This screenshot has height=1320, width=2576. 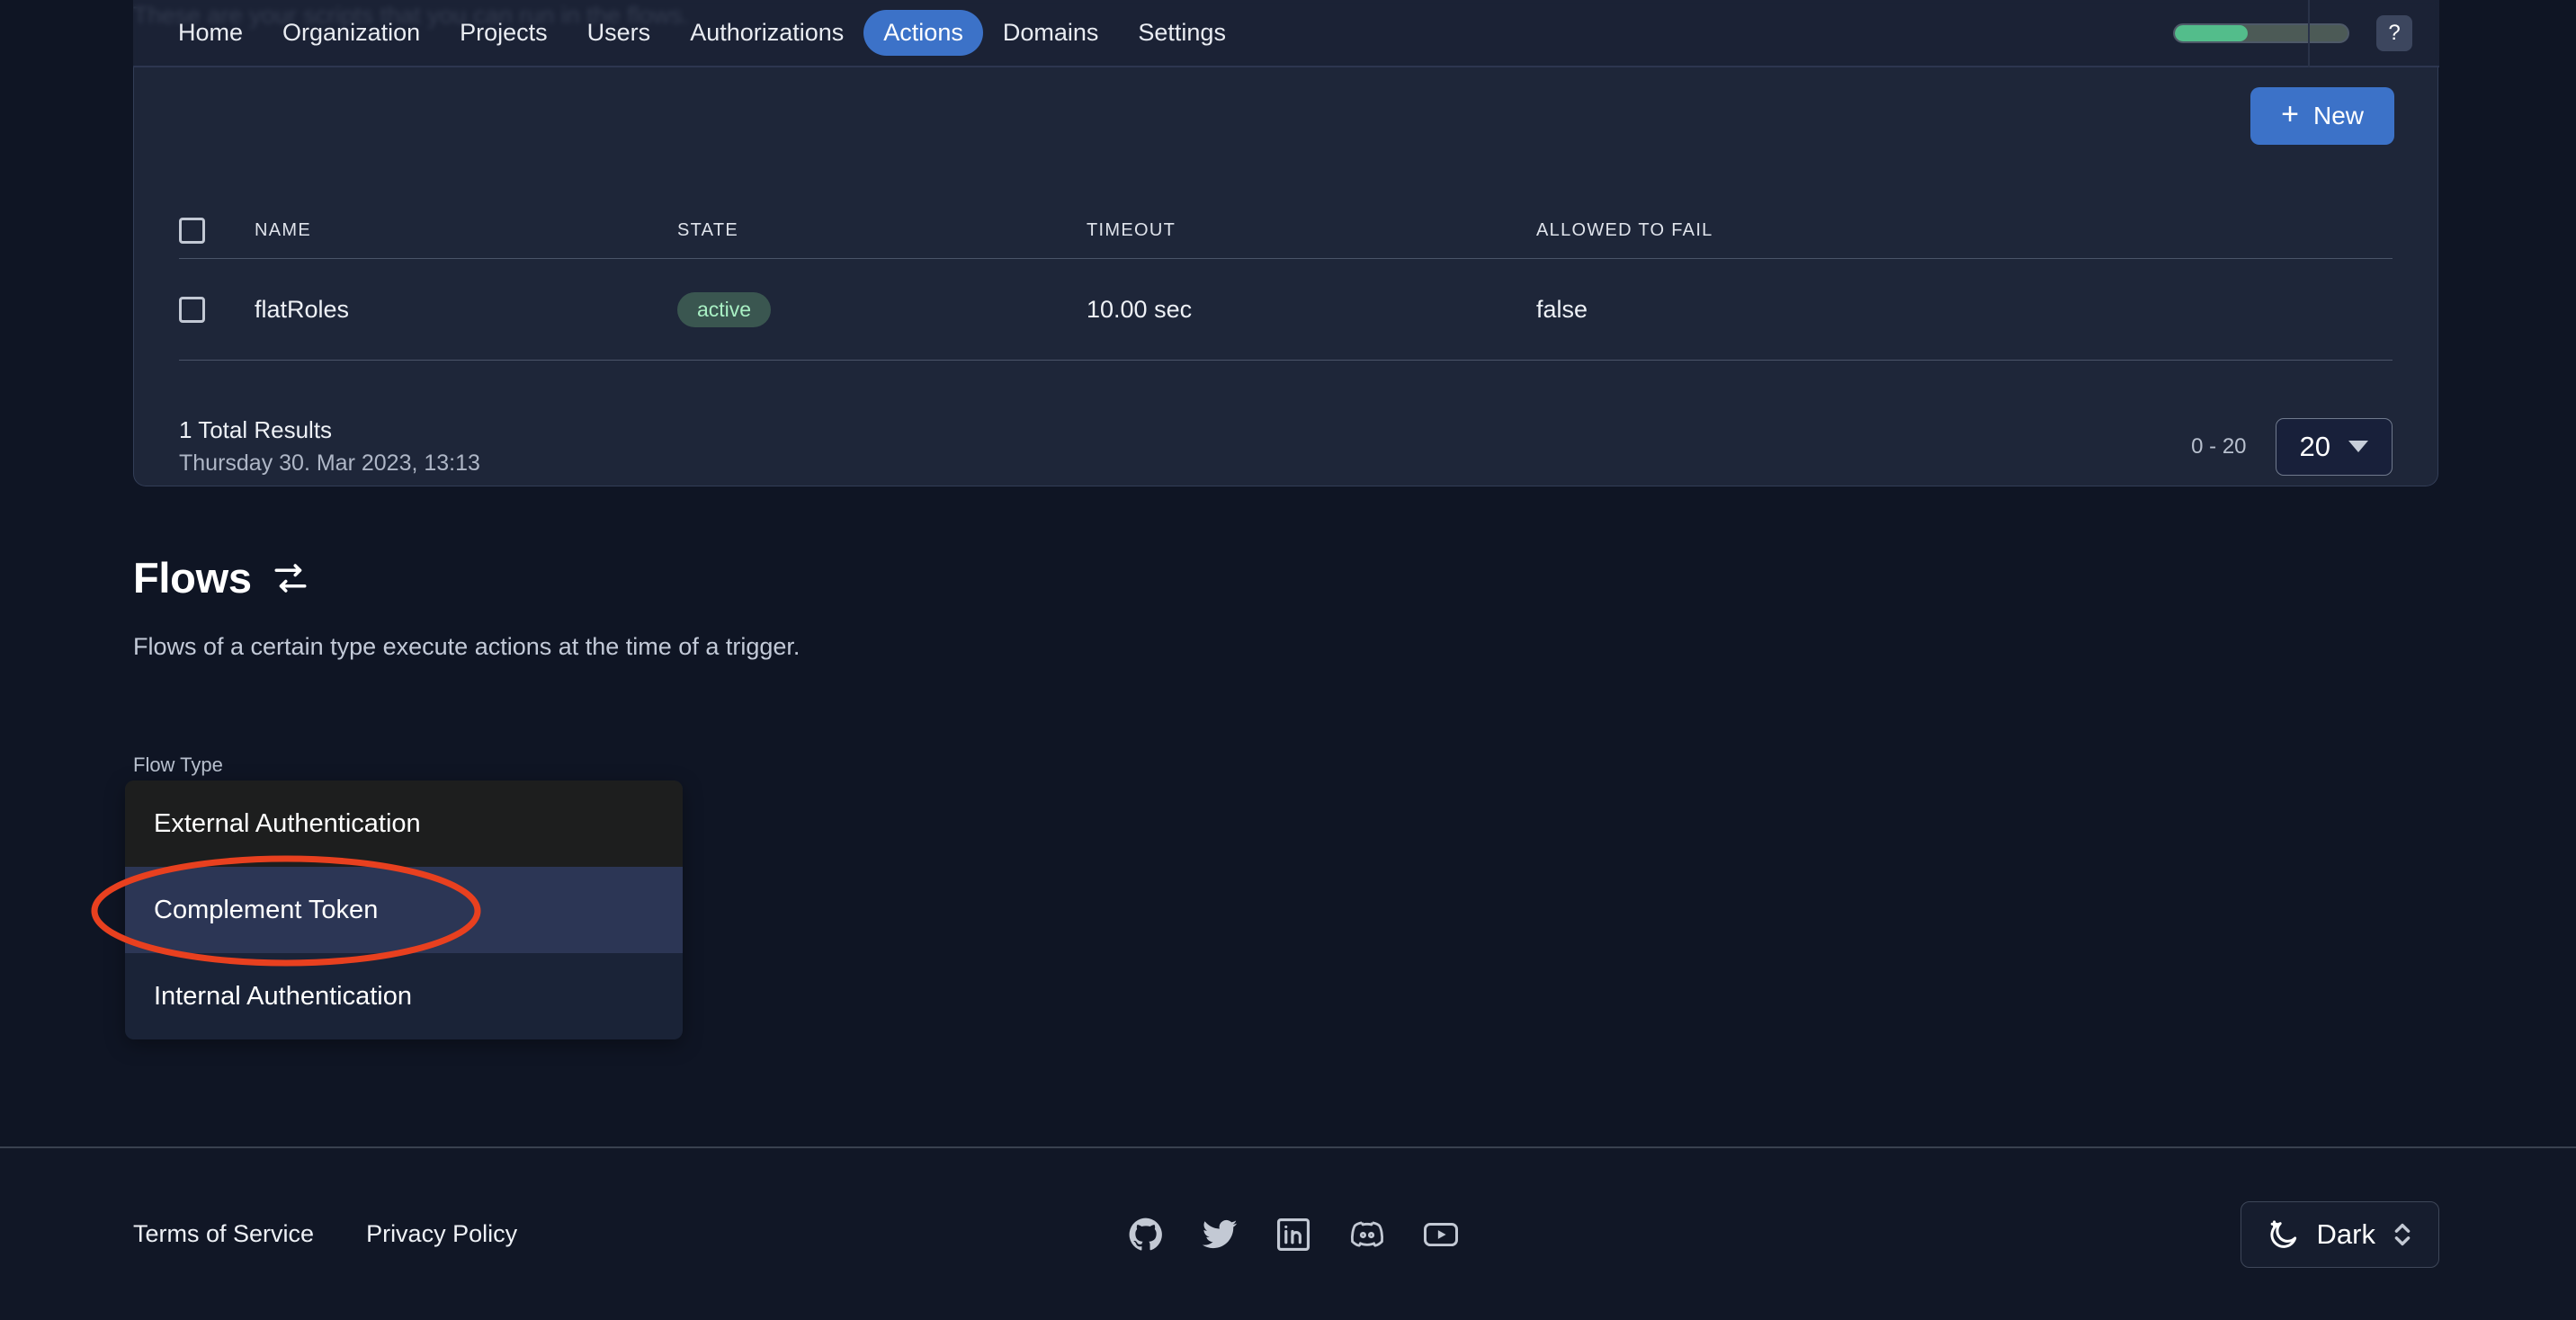 I want to click on page-range: 0 - 20, so click(x=2219, y=446).